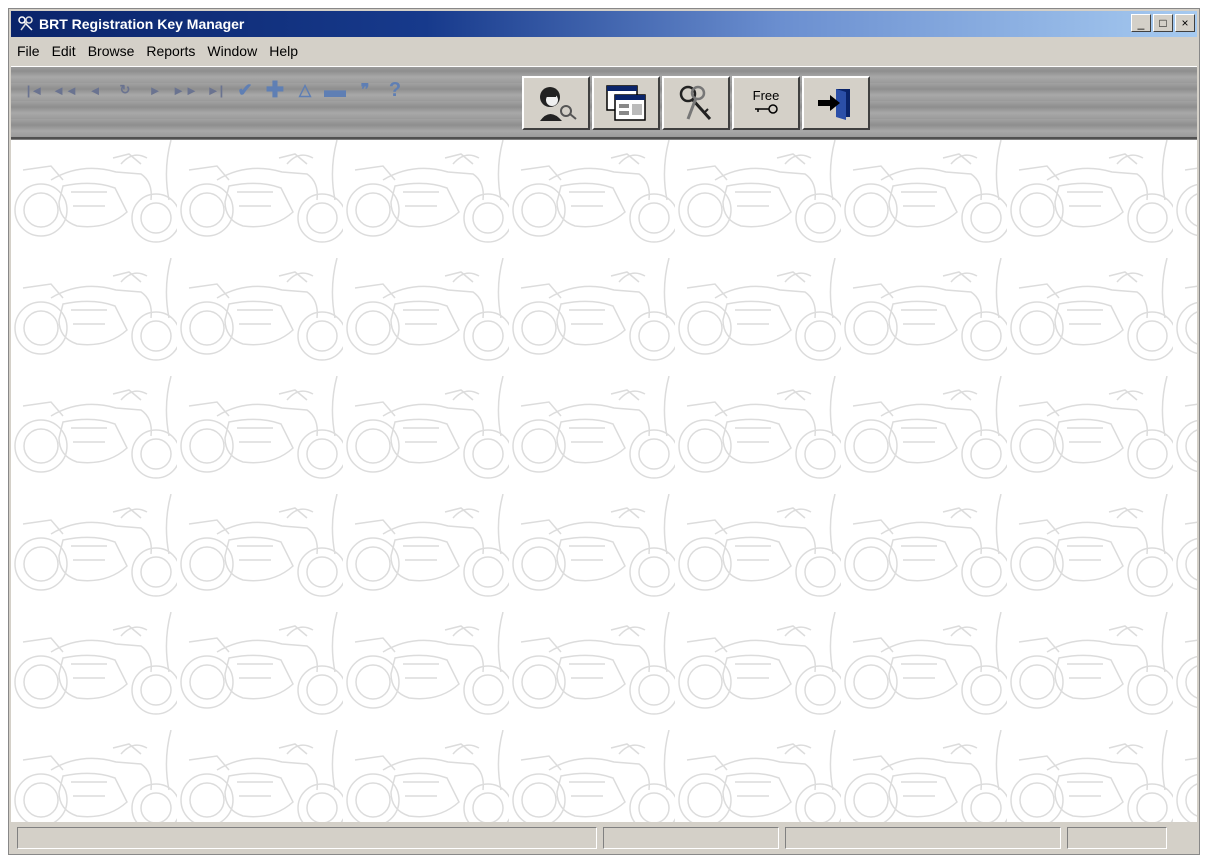  What do you see at coordinates (185, 90) in the screenshot?
I see `next-page-button: ►►` at bounding box center [185, 90].